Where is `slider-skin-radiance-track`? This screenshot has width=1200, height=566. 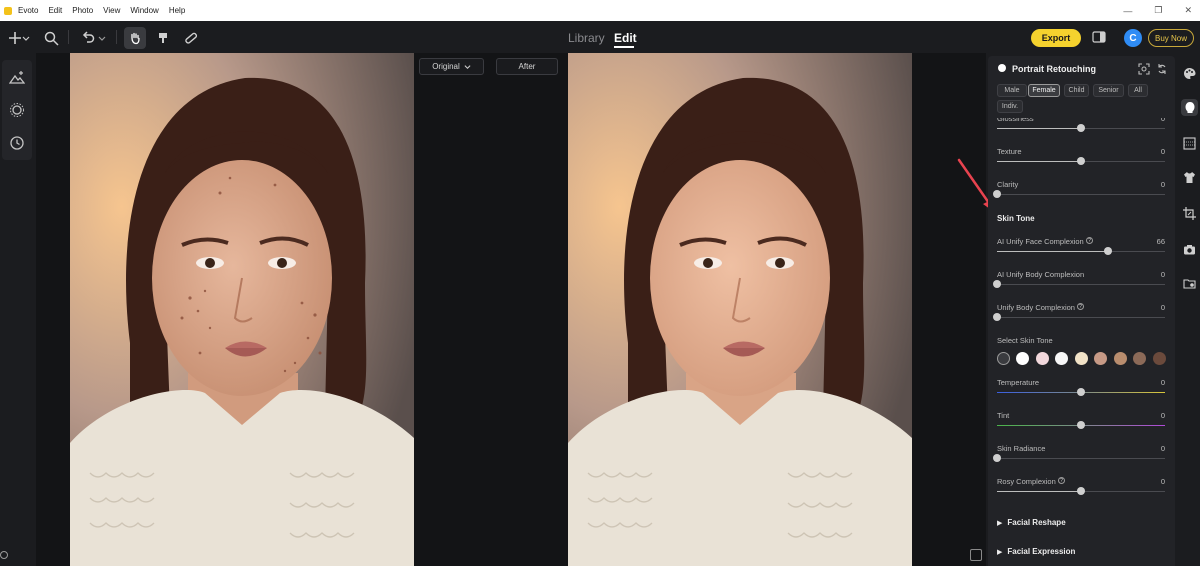
slider-skin-radiance-track is located at coordinates (1081, 458).